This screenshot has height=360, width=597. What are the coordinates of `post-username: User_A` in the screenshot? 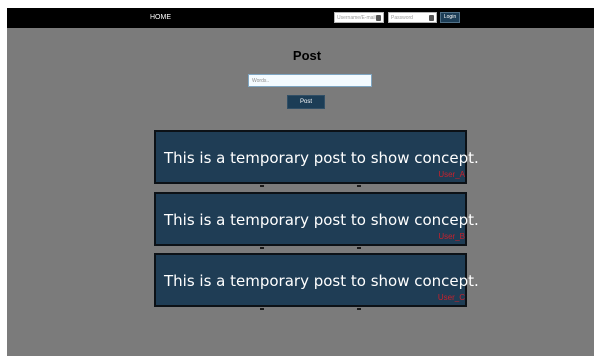 It's located at (451, 174).